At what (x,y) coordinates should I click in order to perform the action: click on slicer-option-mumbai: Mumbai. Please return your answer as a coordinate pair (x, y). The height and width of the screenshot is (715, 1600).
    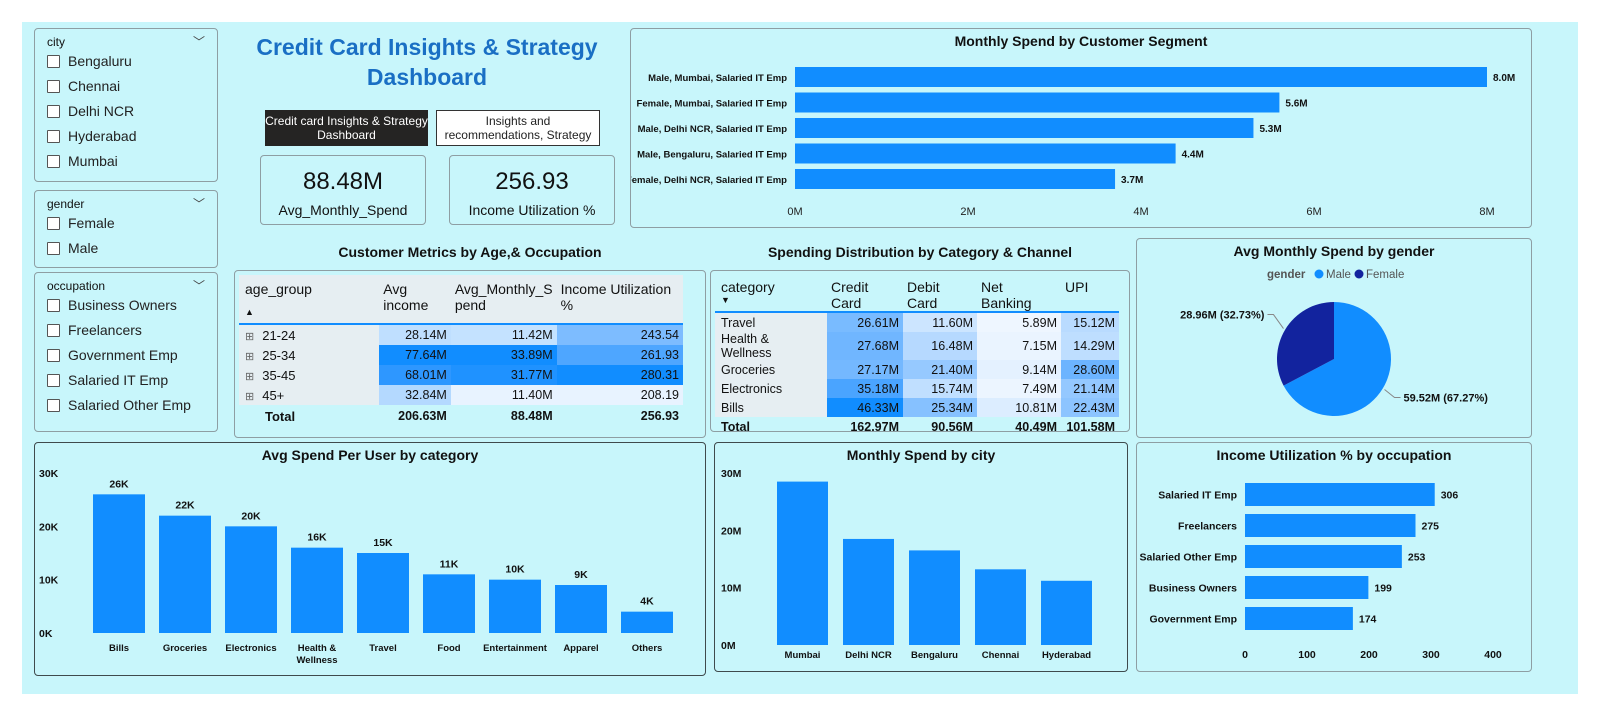
    Looking at the image, I should click on (82, 161).